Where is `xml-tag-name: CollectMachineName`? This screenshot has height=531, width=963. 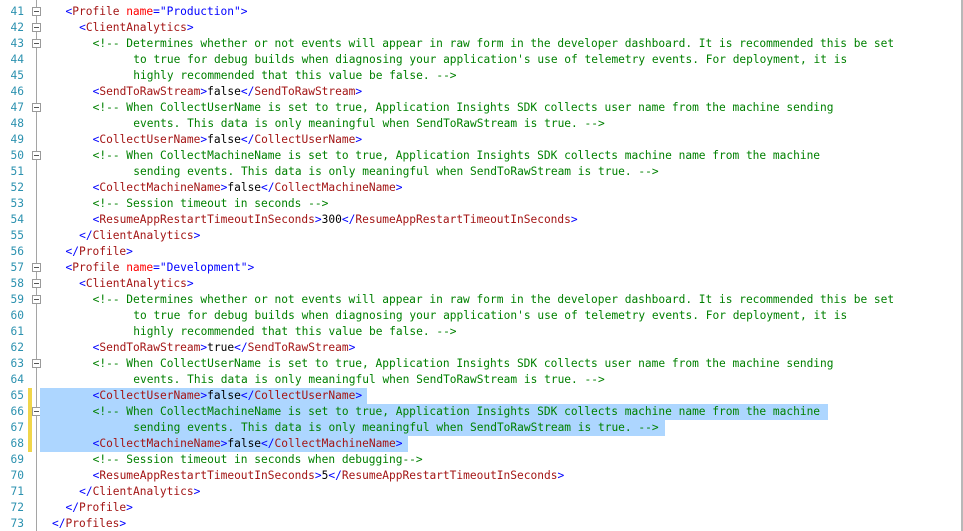 xml-tag-name: CollectMachineName is located at coordinates (160, 187).